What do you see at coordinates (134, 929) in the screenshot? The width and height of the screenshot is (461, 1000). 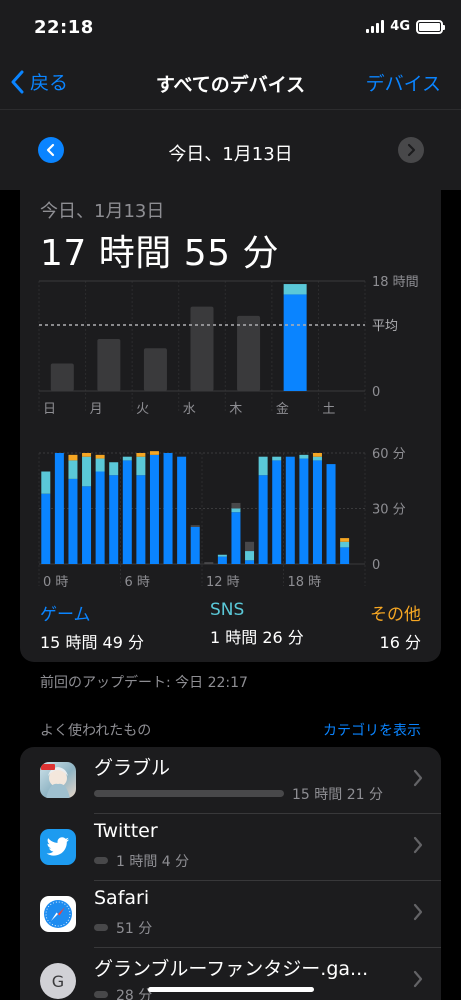 I see `app-time: 51 分` at bounding box center [134, 929].